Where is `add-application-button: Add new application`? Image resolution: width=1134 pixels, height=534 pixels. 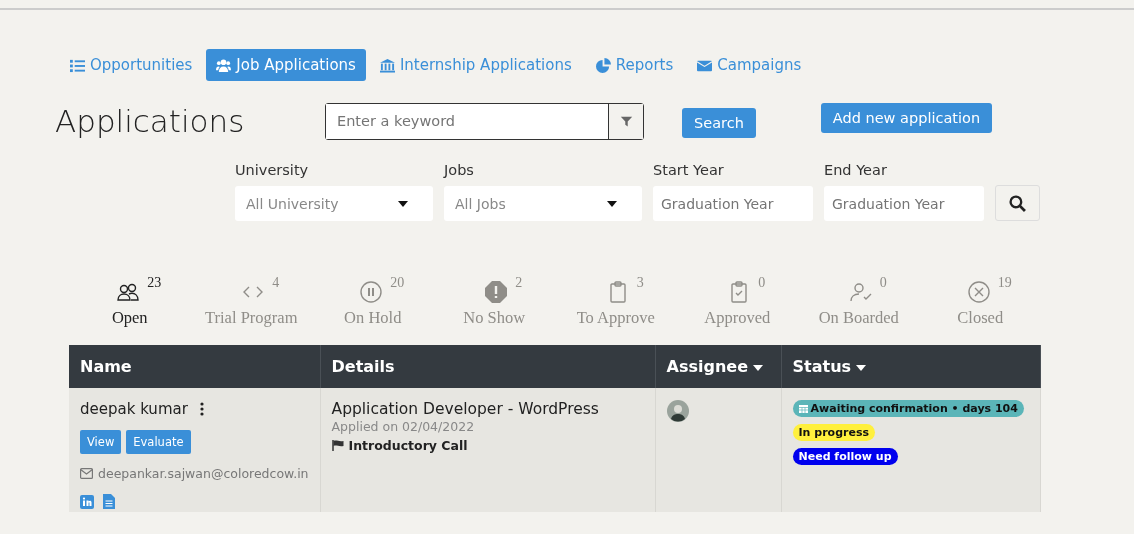 add-application-button: Add new application is located at coordinates (906, 117).